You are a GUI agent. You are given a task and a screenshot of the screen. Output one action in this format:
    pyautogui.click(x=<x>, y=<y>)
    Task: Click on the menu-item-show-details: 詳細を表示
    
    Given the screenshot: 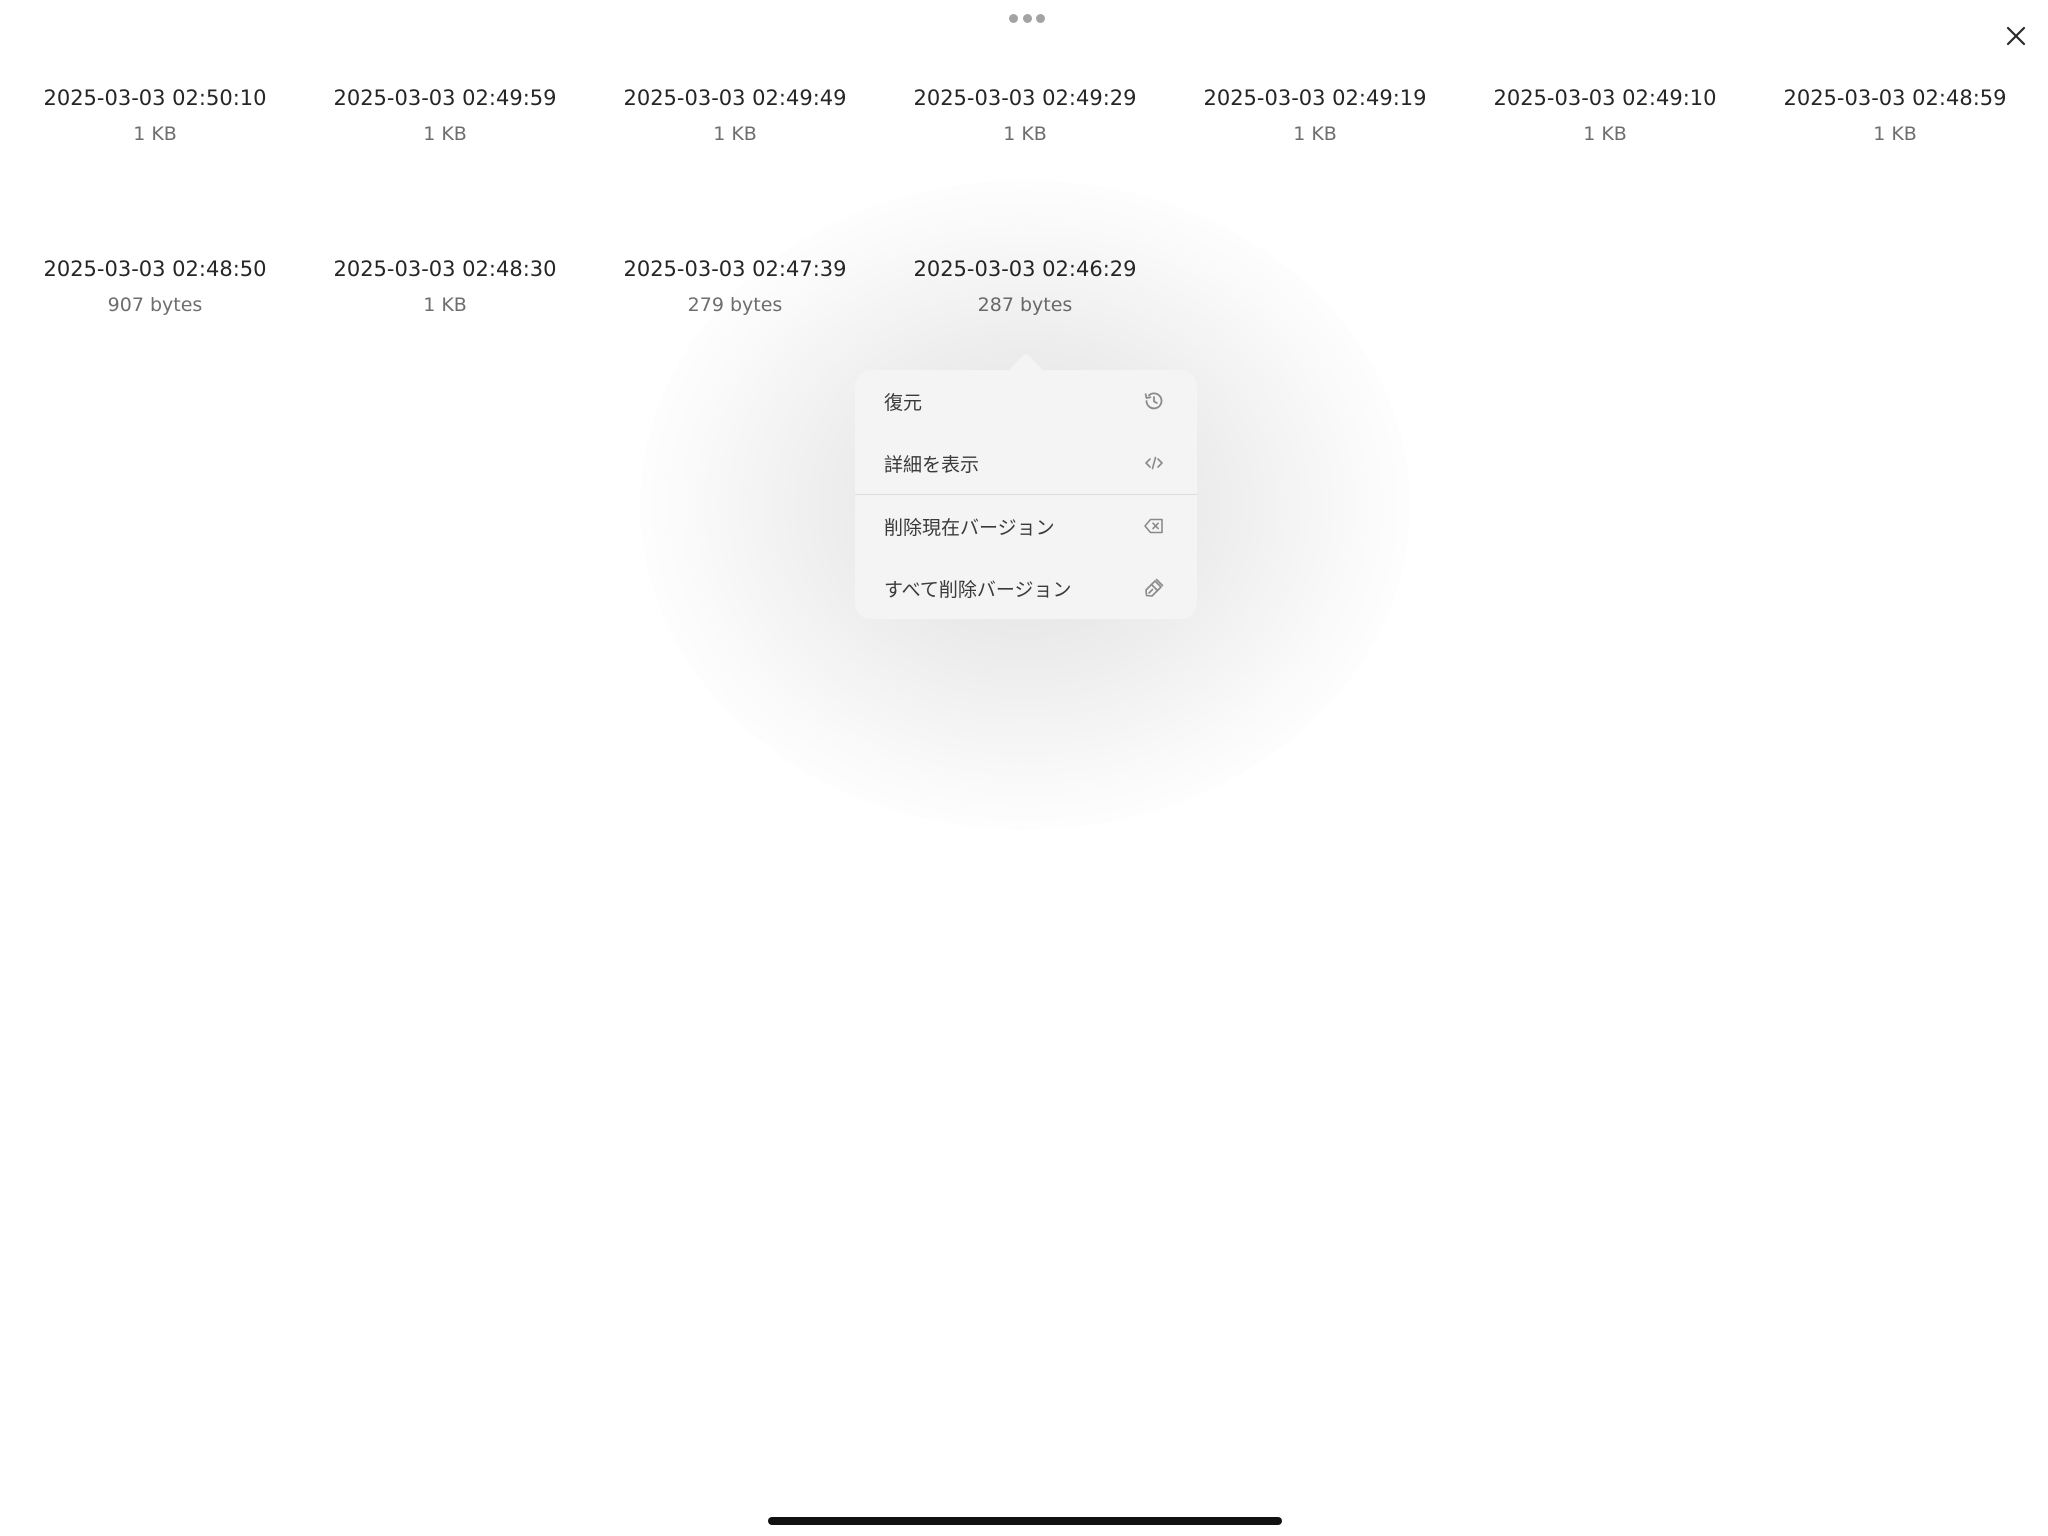 What is the action you would take?
    pyautogui.click(x=1026, y=463)
    